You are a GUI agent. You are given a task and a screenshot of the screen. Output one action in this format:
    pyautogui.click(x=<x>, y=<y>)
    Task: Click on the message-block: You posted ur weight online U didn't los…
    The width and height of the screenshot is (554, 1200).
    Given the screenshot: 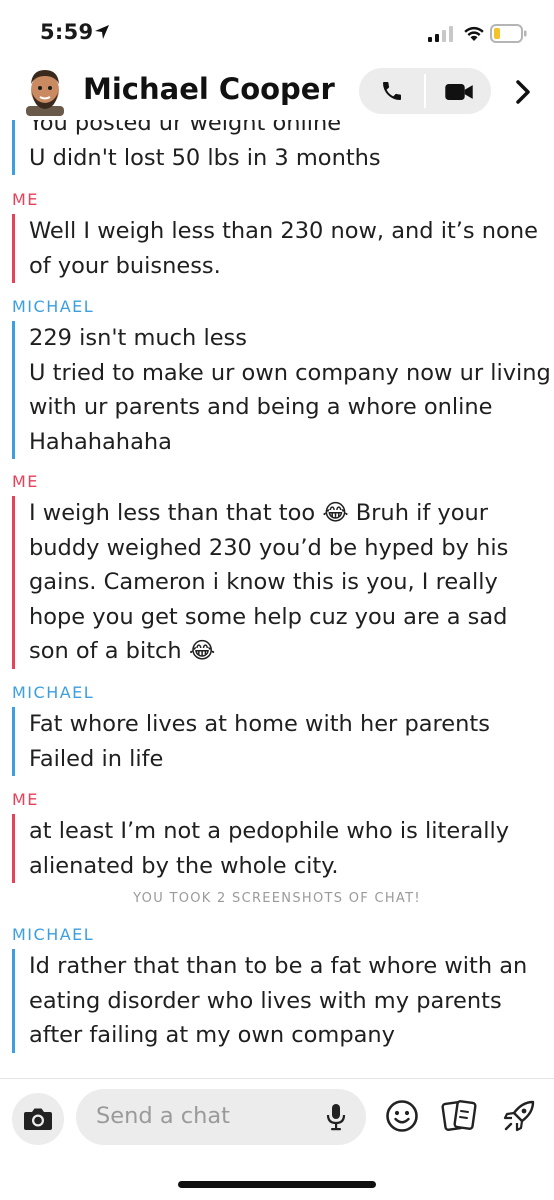 What is the action you would take?
    pyautogui.click(x=196, y=147)
    